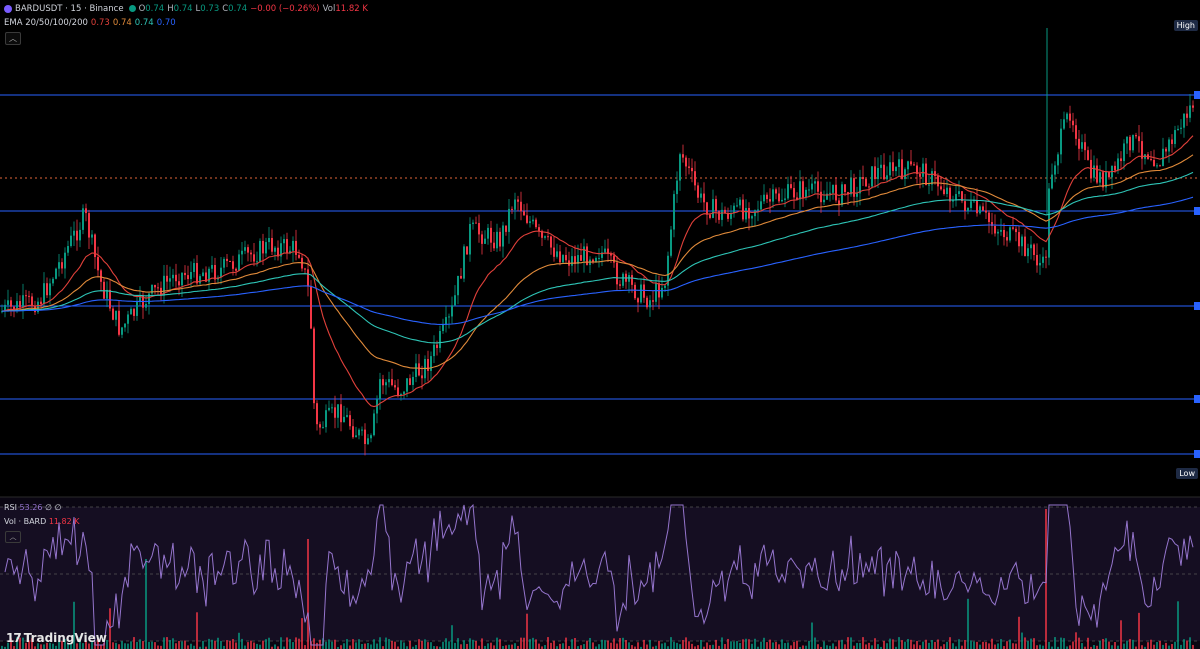  Describe the element at coordinates (42, 521) in the screenshot. I see `volume-legend: Vol · BARD 11.82 K` at that location.